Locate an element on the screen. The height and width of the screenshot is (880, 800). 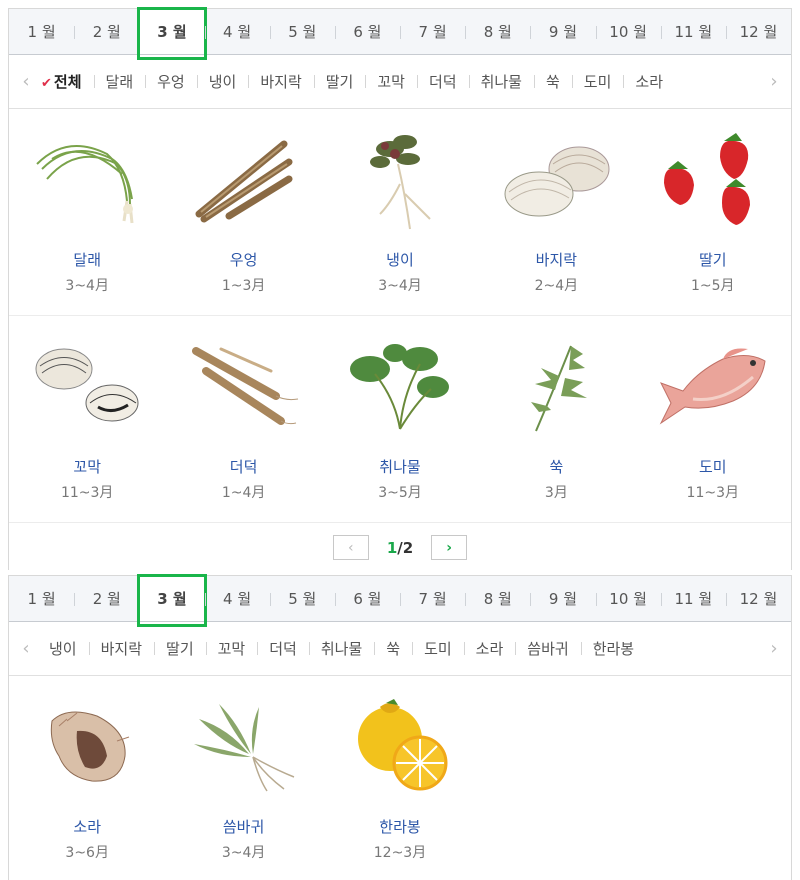
food-card: 냉이 3~4月 is located at coordinates (400, 212).